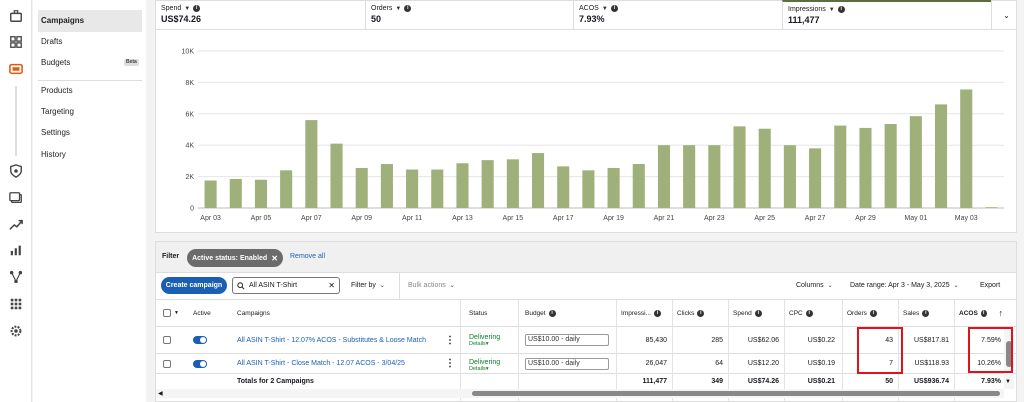 The image size is (1024, 402). What do you see at coordinates (469, 15) in the screenshot?
I see `metric-orders: Orders ▼ i 50` at bounding box center [469, 15].